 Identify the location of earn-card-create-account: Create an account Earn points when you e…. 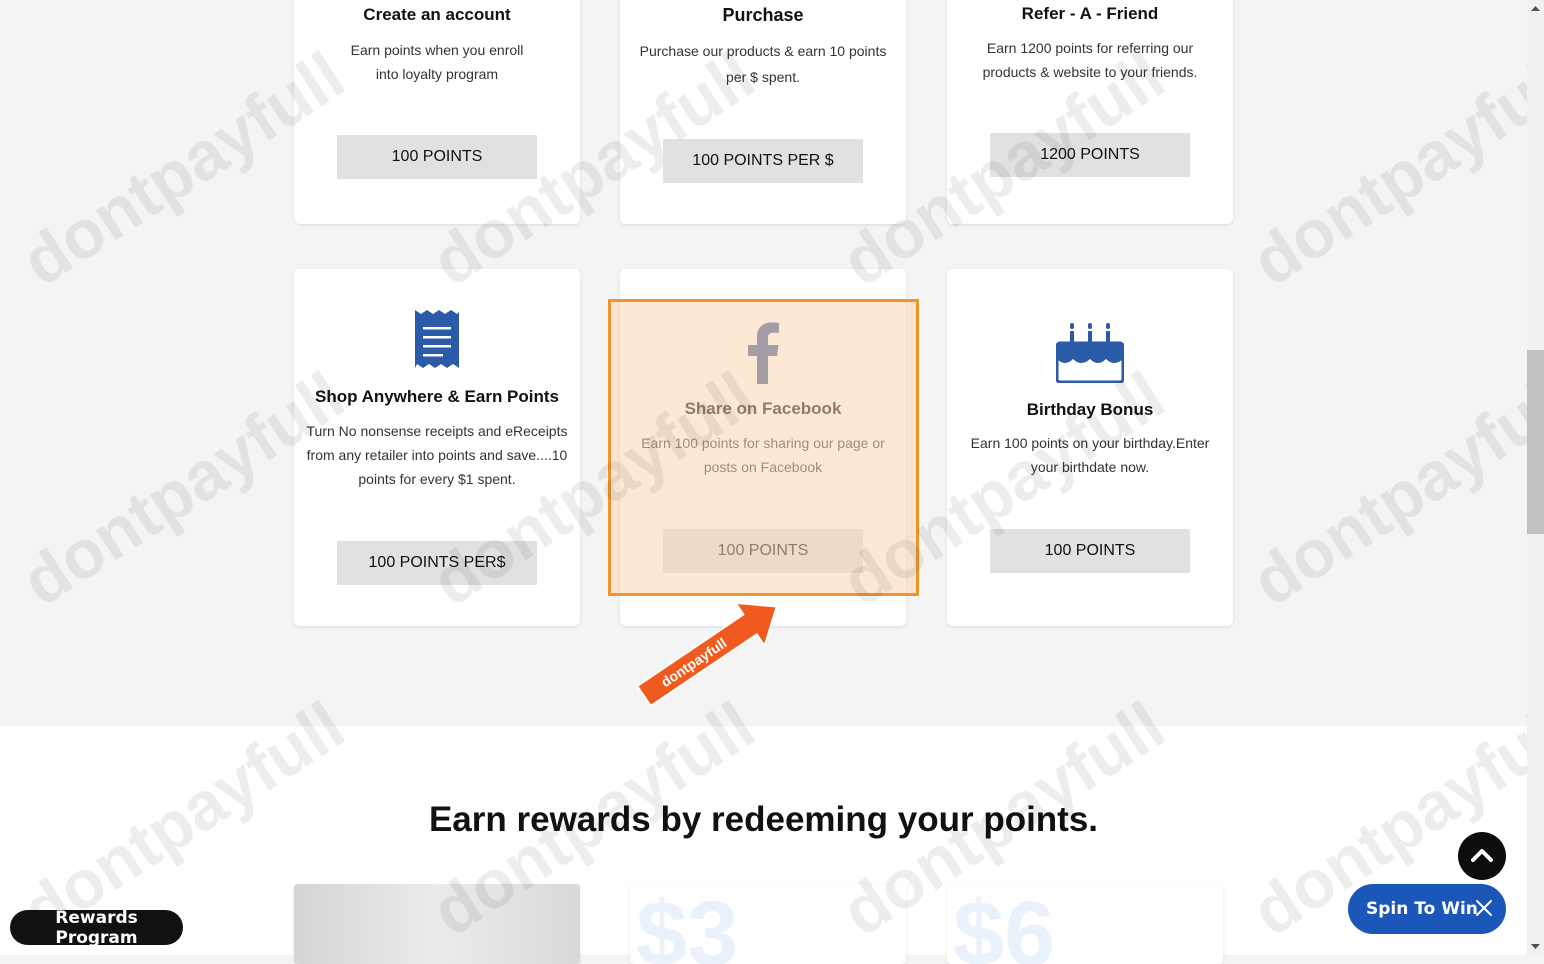
(437, 112).